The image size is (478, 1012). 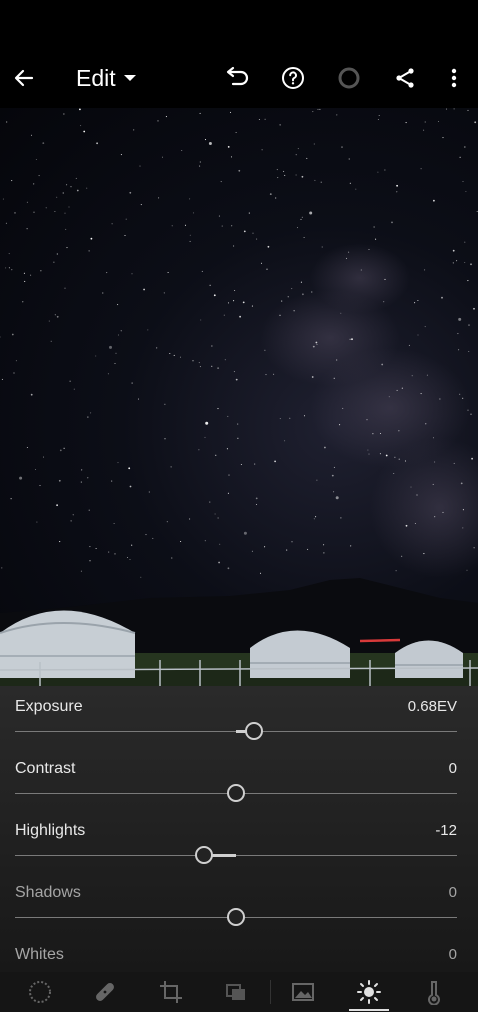 What do you see at coordinates (369, 993) in the screenshot?
I see `light-icon` at bounding box center [369, 993].